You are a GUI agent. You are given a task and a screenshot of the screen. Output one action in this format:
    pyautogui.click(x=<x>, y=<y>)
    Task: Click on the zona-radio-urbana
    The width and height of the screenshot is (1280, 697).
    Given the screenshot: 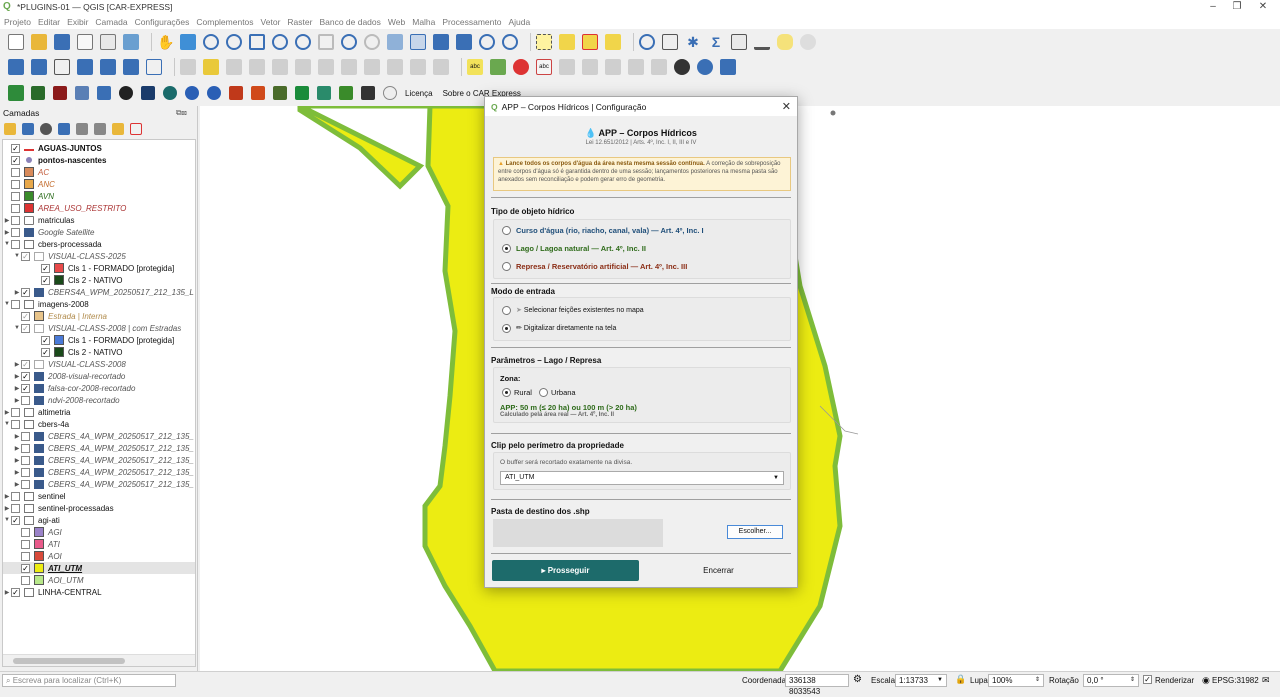 What is the action you would take?
    pyautogui.click(x=543, y=392)
    